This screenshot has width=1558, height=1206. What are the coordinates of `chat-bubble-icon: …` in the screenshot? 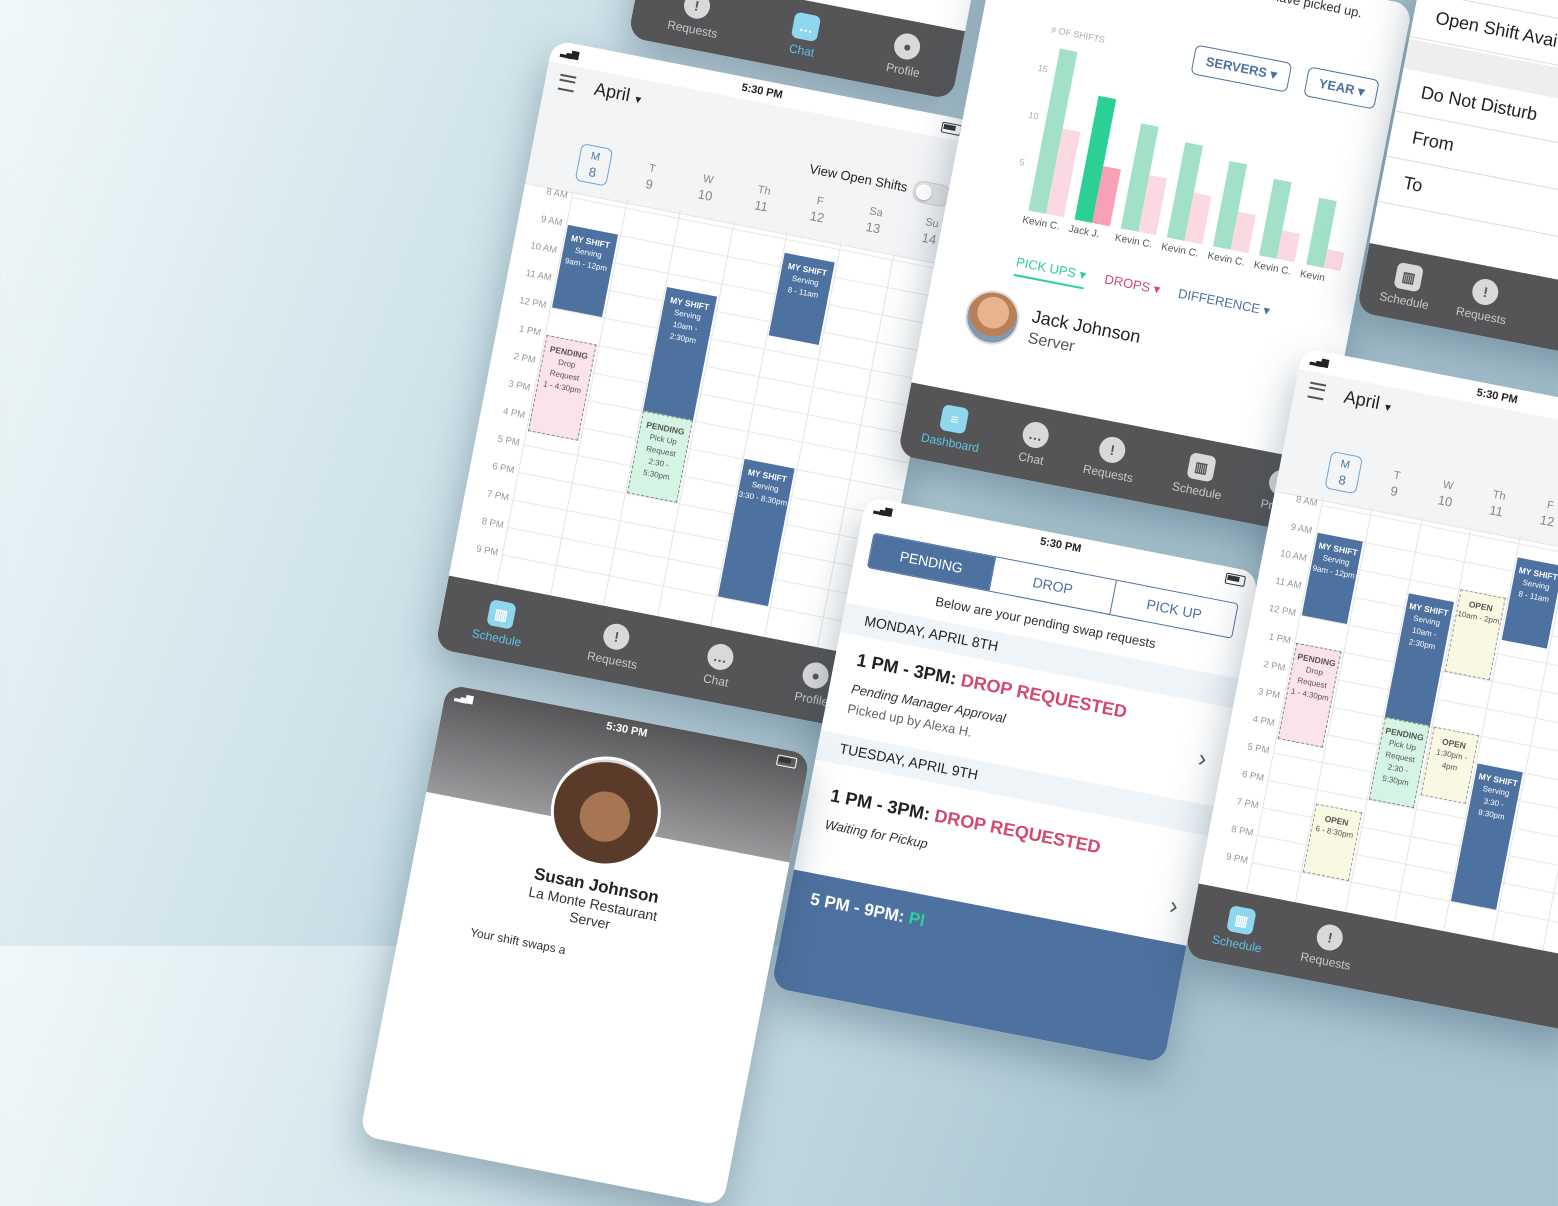 It's located at (806, 27).